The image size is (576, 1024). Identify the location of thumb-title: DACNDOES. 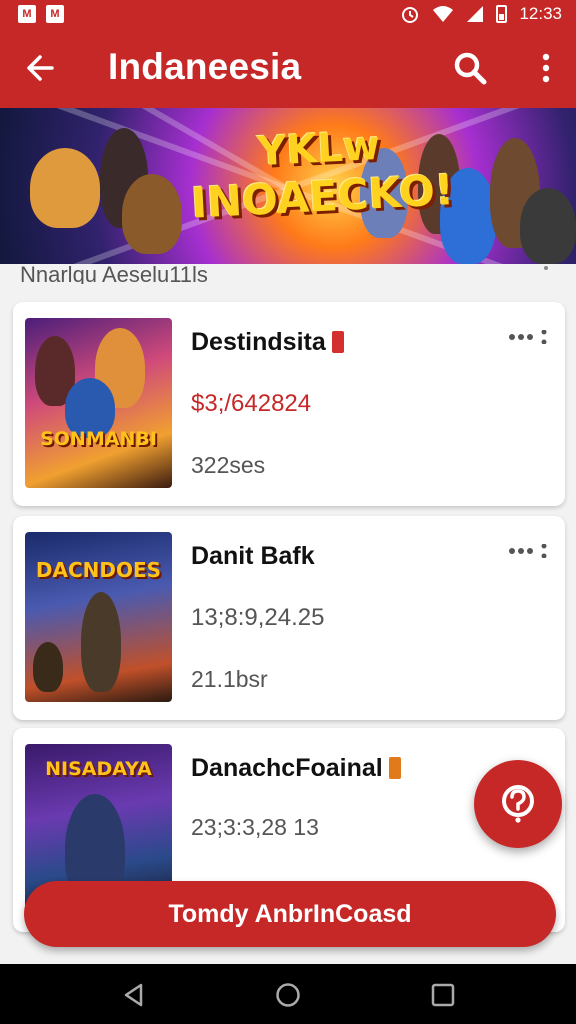
(98, 570).